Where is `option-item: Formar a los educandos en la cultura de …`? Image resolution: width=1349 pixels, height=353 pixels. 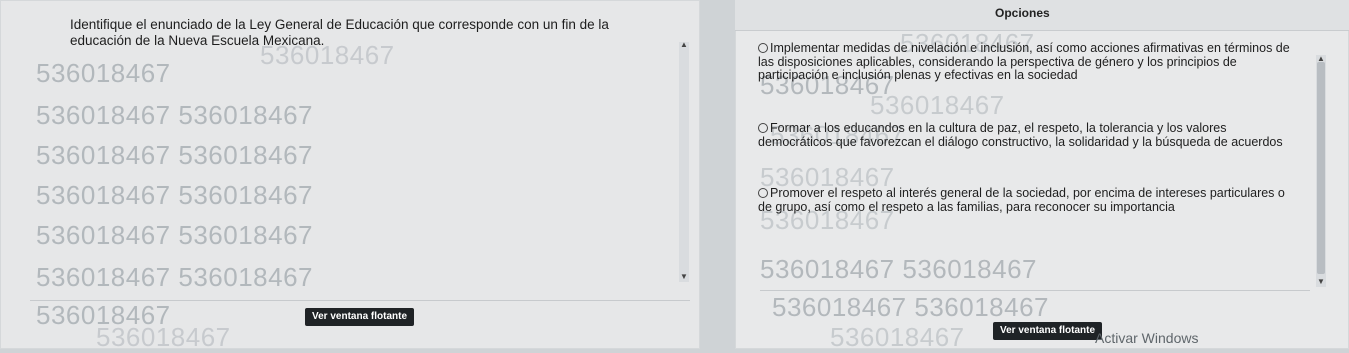 option-item: Formar a los educandos en la cultura de … is located at coordinates (1028, 135).